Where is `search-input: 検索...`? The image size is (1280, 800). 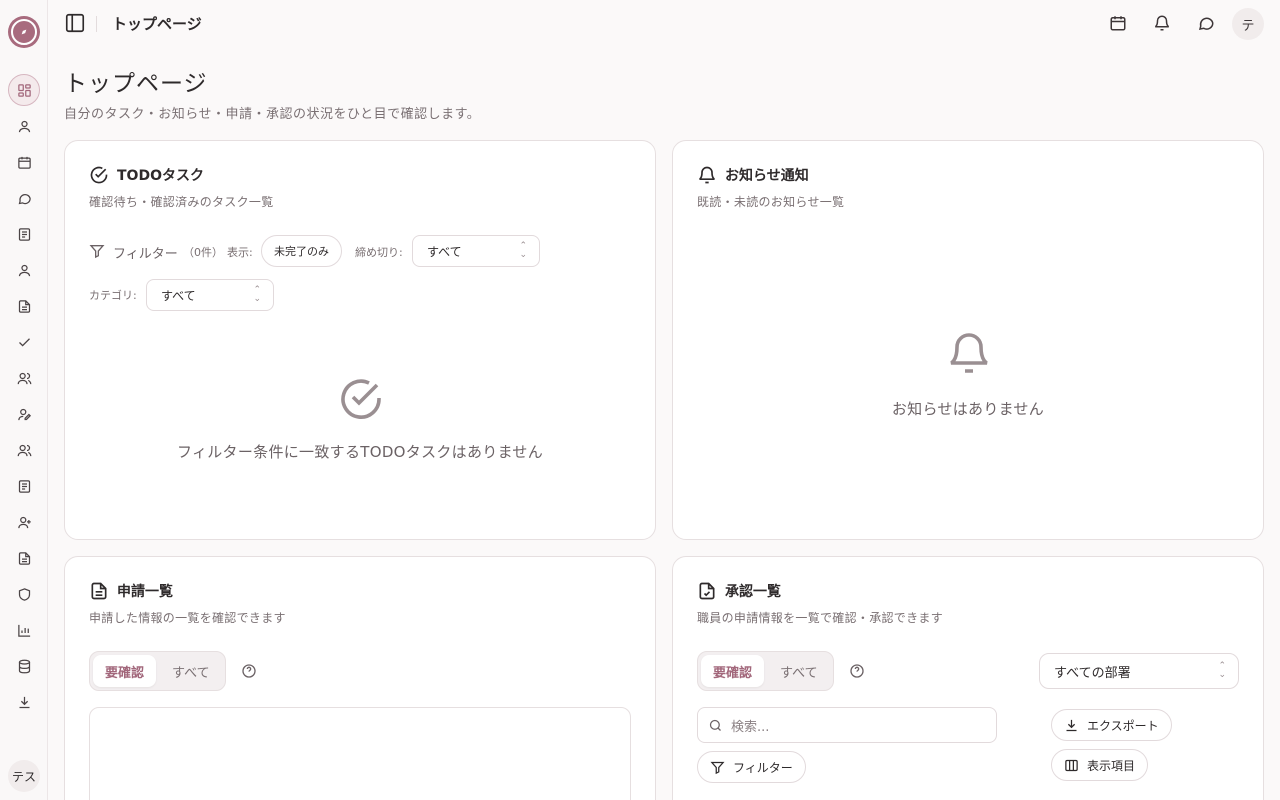 search-input: 検索... is located at coordinates (847, 725).